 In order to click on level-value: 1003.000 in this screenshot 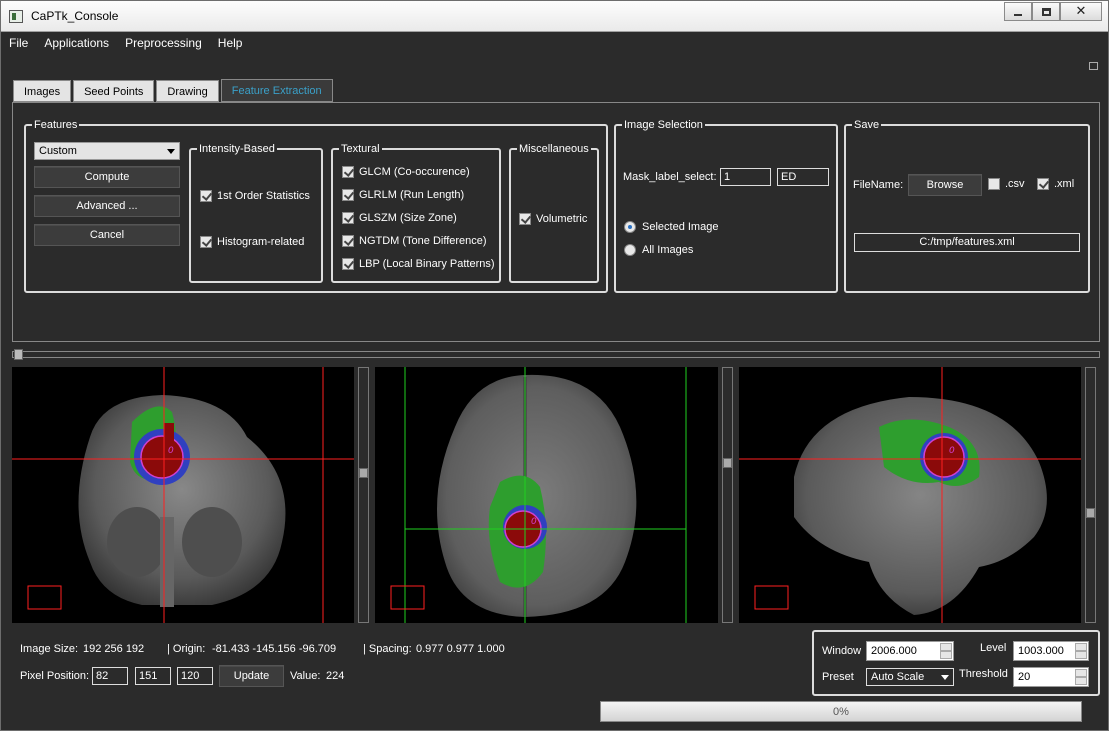, I will do `click(1041, 651)`.